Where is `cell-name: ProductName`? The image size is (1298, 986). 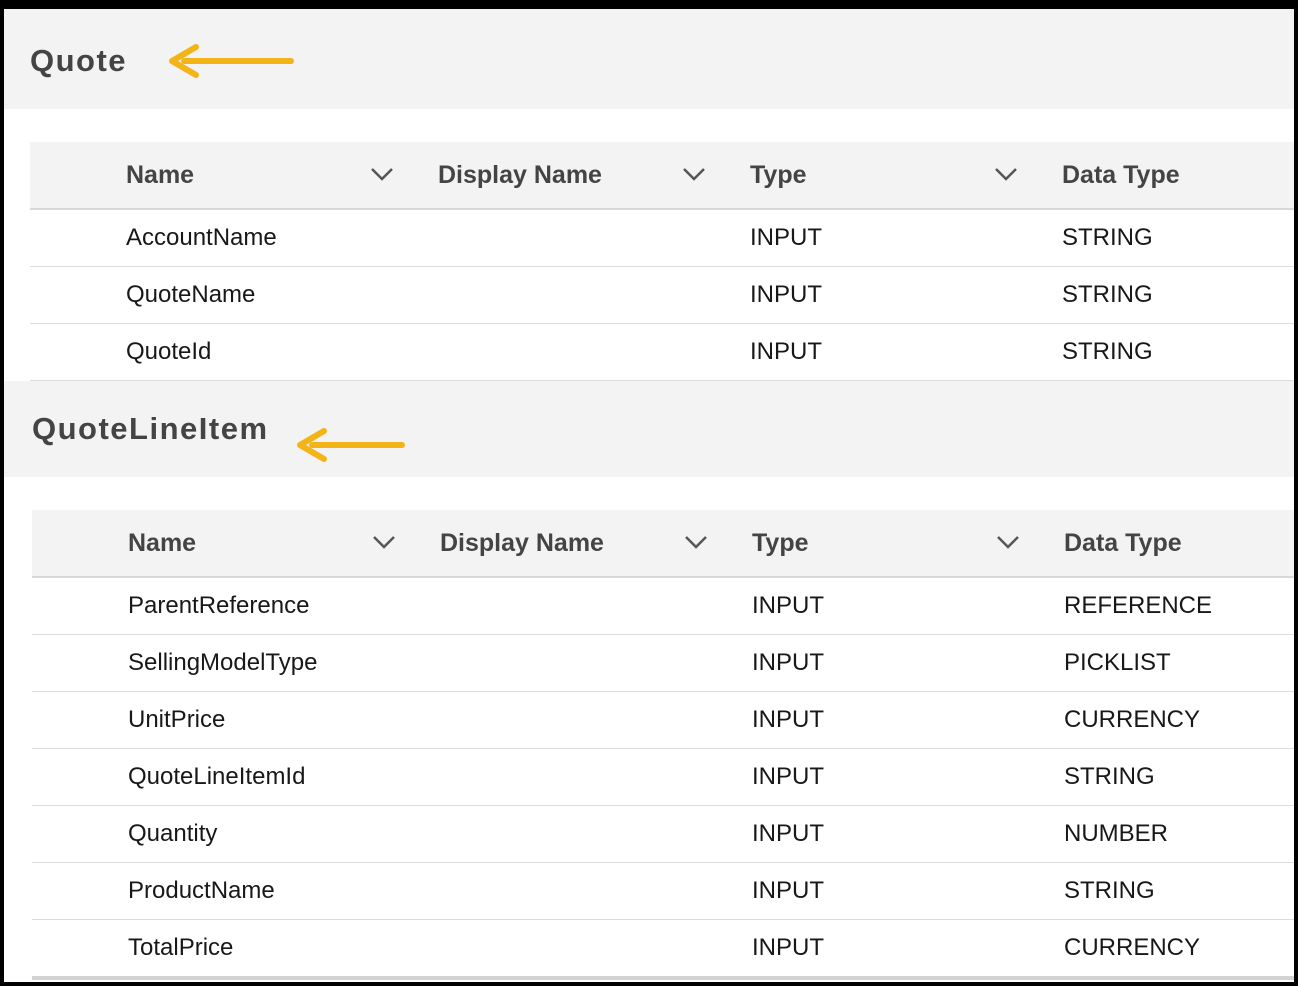
cell-name: ProductName is located at coordinates (201, 890).